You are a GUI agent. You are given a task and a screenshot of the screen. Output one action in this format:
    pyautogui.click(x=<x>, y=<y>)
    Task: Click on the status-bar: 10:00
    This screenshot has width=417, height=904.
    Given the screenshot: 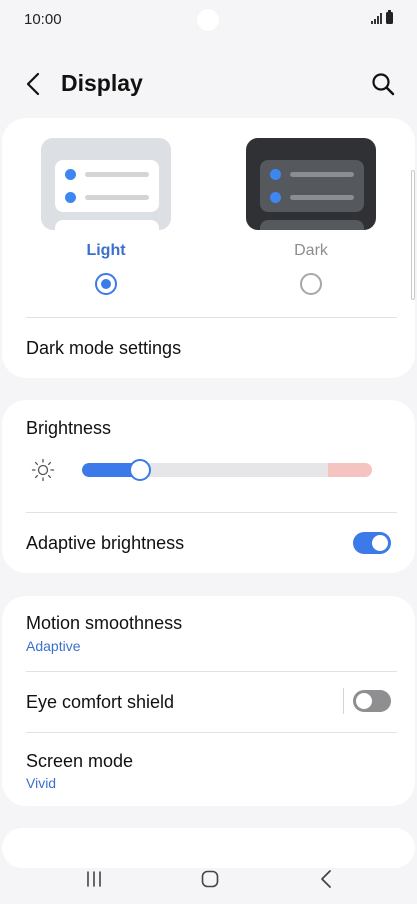 What is the action you would take?
    pyautogui.click(x=208, y=20)
    